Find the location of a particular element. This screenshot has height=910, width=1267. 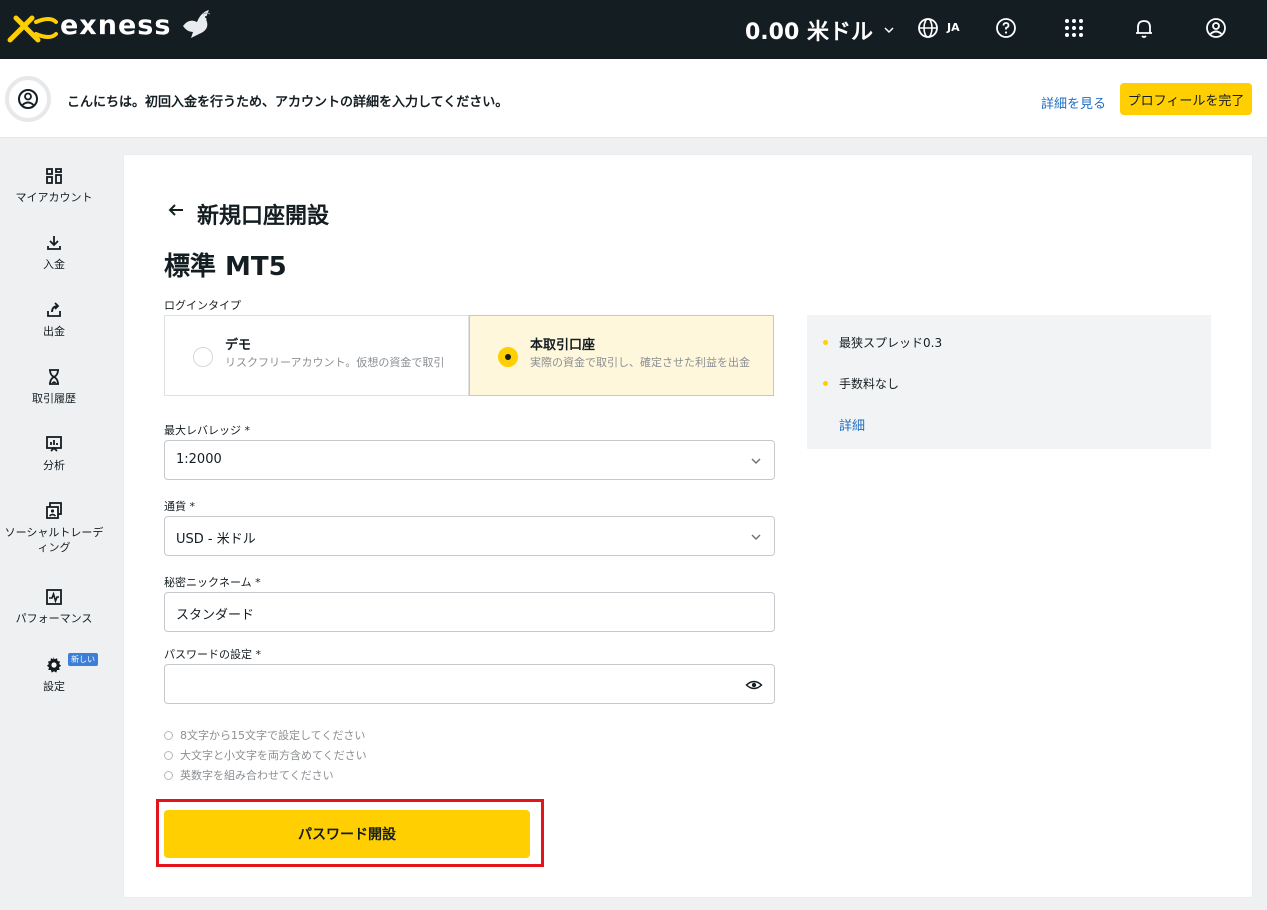

dashboard-icon is located at coordinates (54, 176).